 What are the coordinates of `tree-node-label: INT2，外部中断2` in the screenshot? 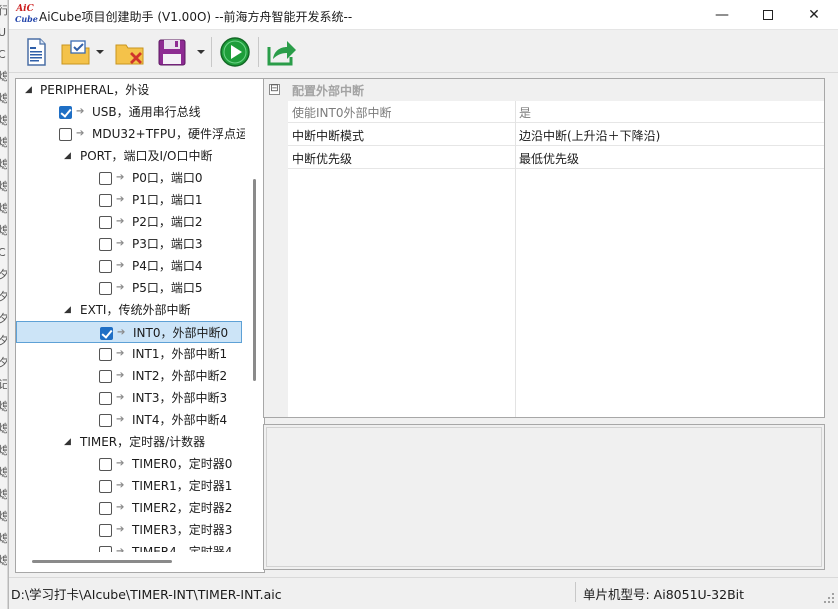 It's located at (180, 376).